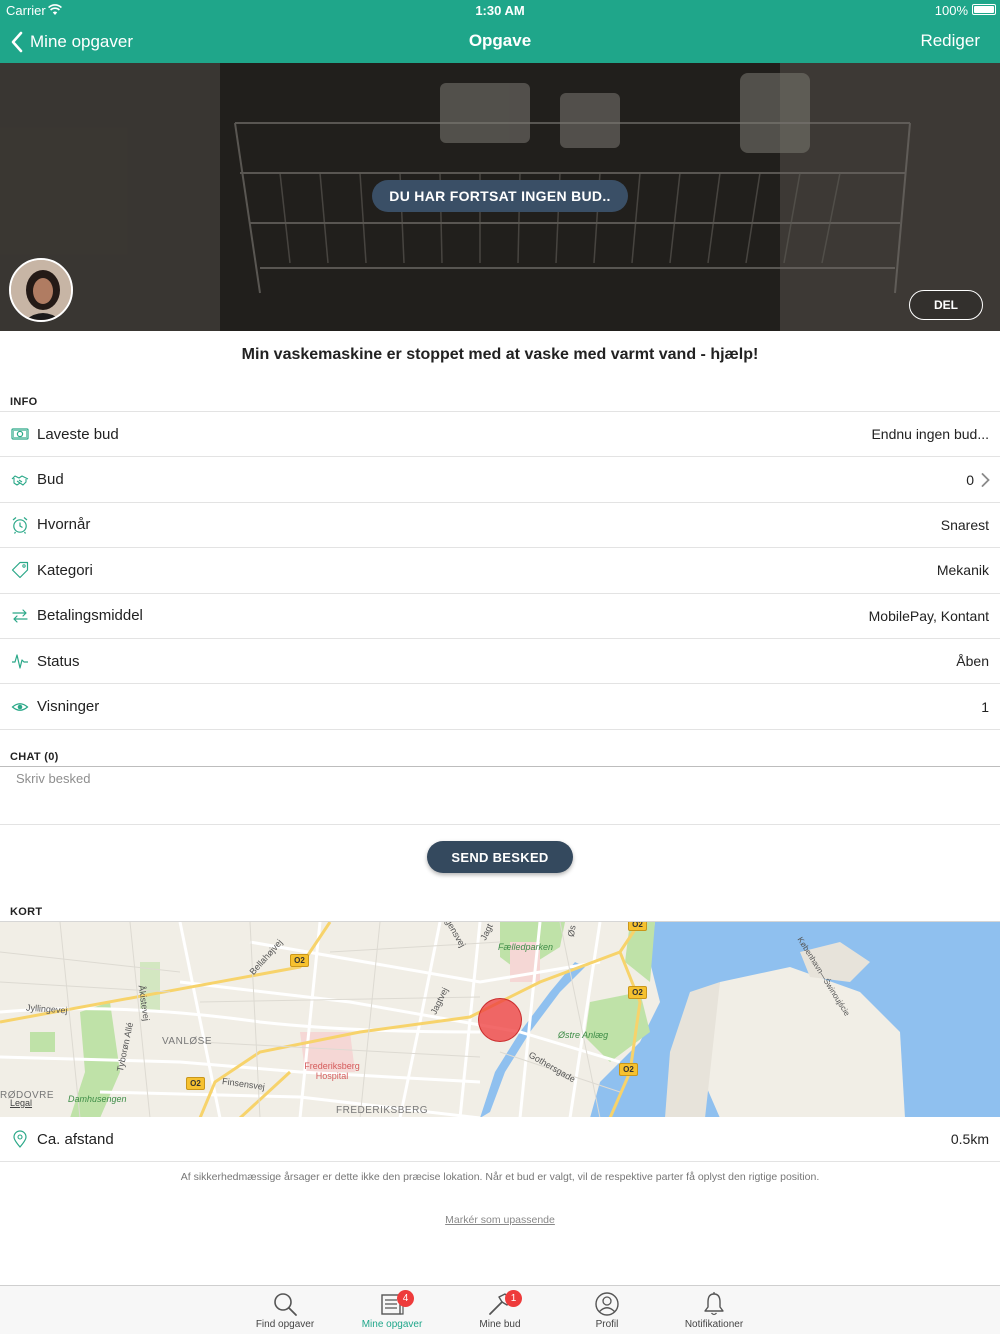  What do you see at coordinates (65, 570) in the screenshot?
I see `info-label: Kategori` at bounding box center [65, 570].